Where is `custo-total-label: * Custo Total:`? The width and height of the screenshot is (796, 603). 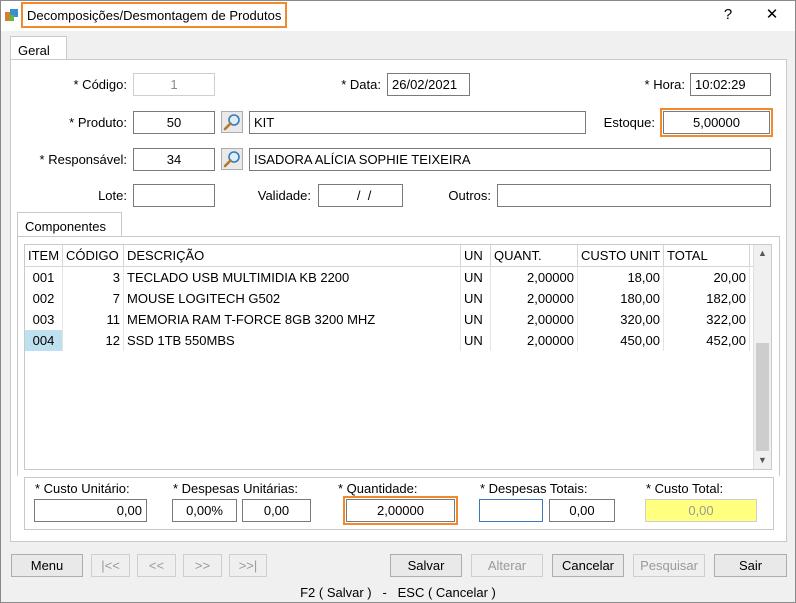
custo-total-label: * Custo Total: is located at coordinates (685, 488).